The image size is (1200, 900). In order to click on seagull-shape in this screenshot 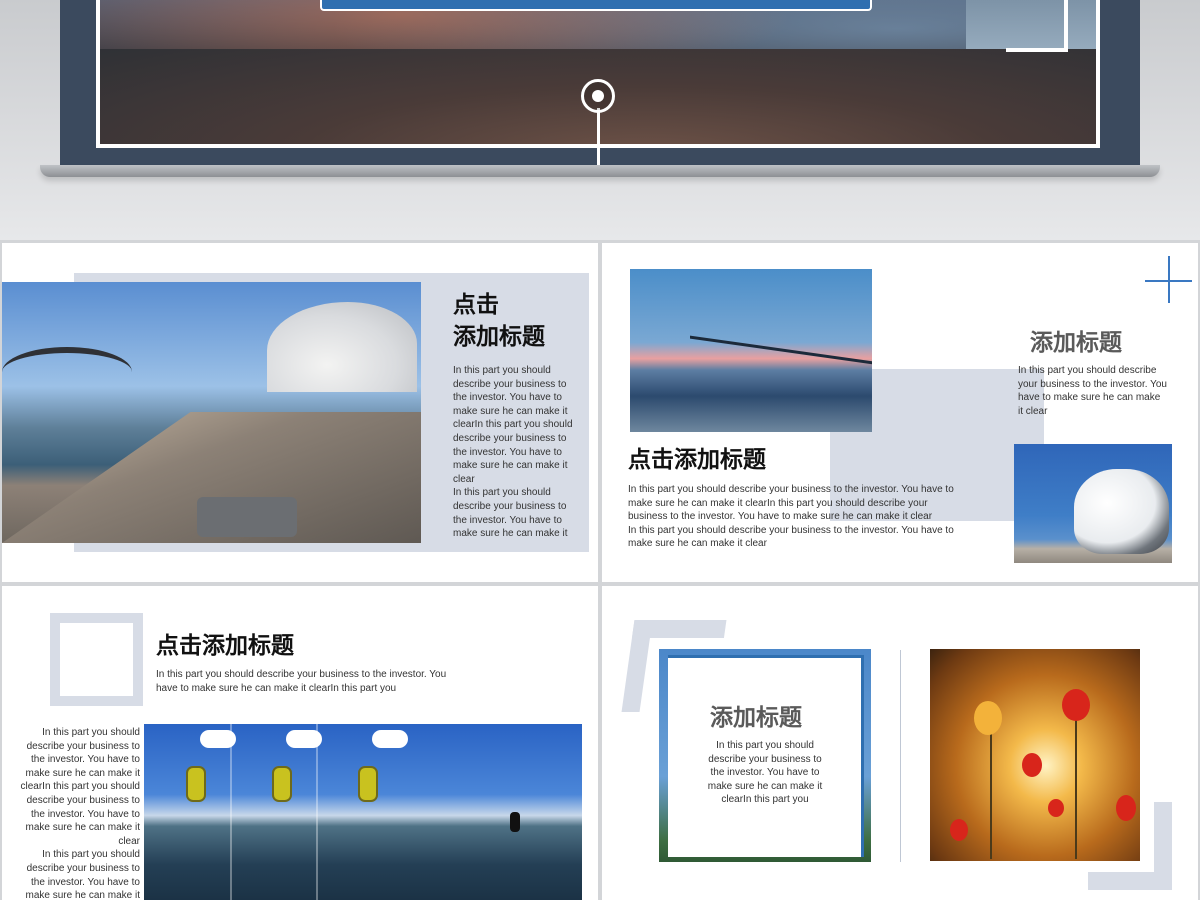, I will do `click(1121, 511)`.